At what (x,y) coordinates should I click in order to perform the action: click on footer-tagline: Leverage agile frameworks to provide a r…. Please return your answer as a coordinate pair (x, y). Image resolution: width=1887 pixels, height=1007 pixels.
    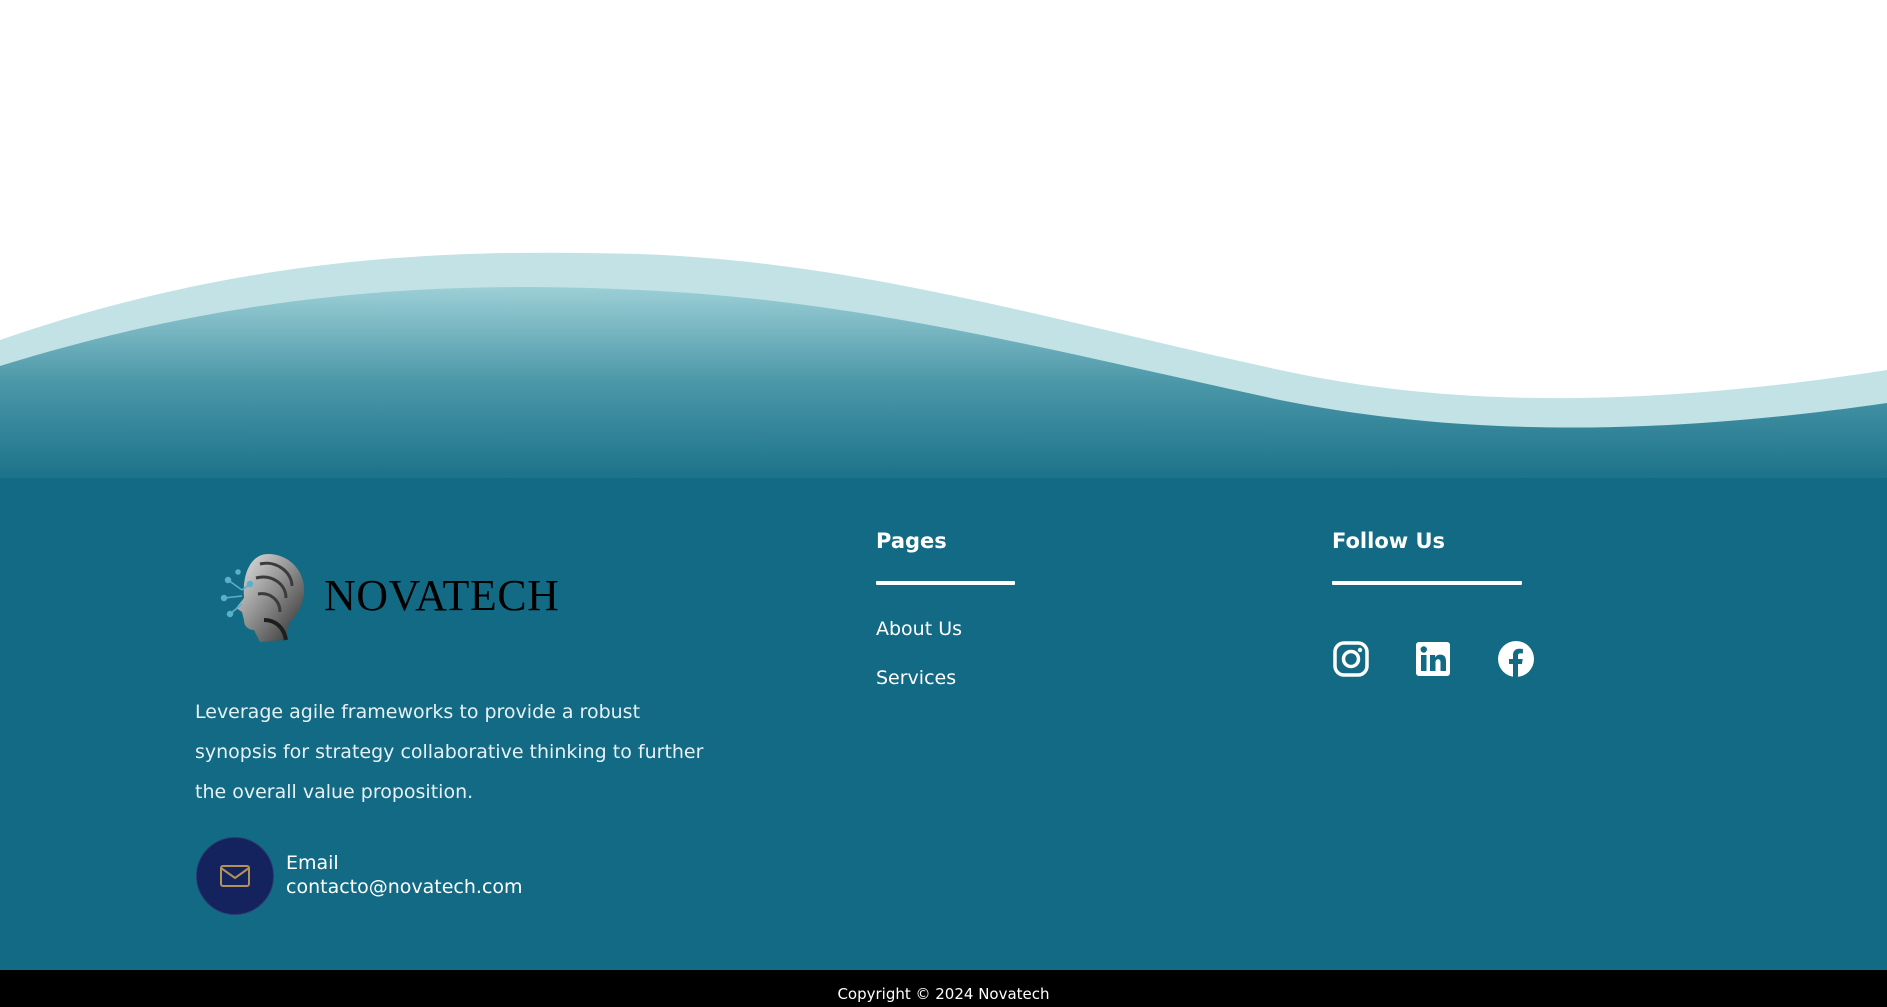
    Looking at the image, I should click on (449, 752).